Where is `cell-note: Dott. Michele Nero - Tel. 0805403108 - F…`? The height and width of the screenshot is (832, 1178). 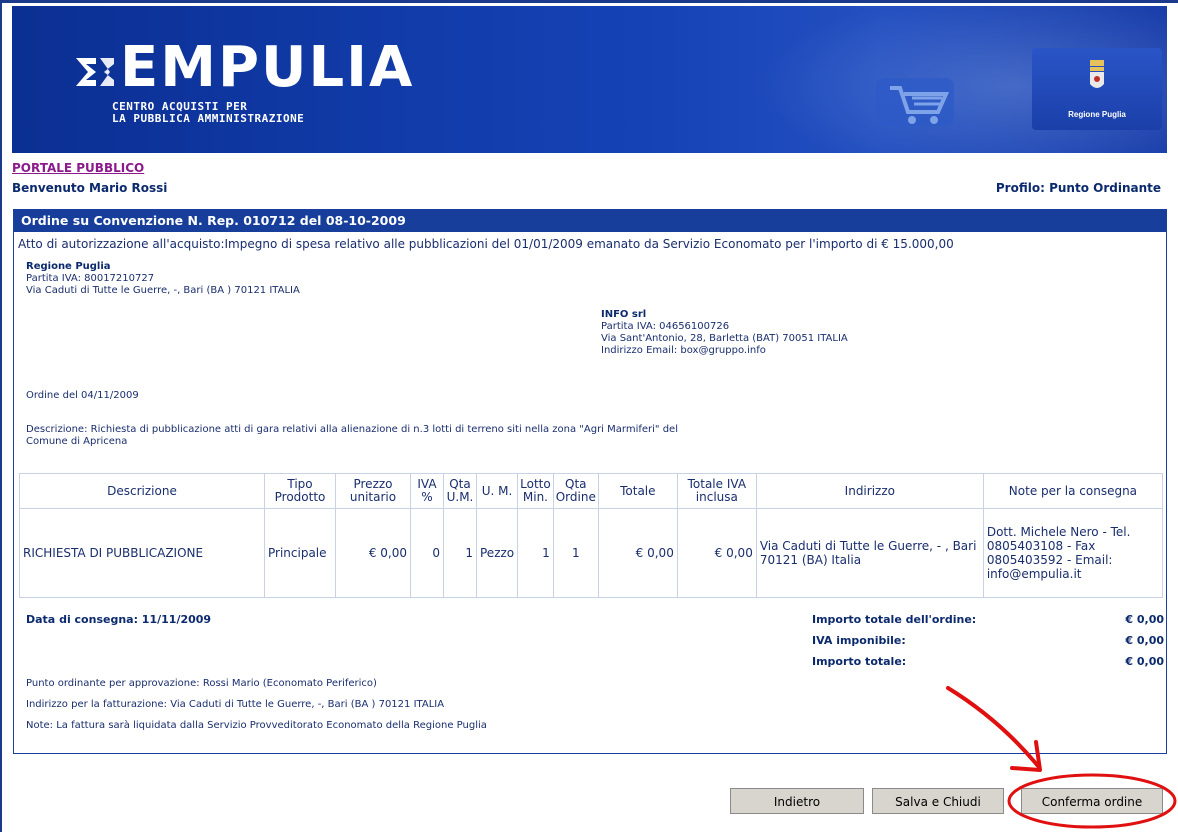
cell-note: Dott. Michele Nero - Tel. 0805403108 - F… is located at coordinates (1073, 553).